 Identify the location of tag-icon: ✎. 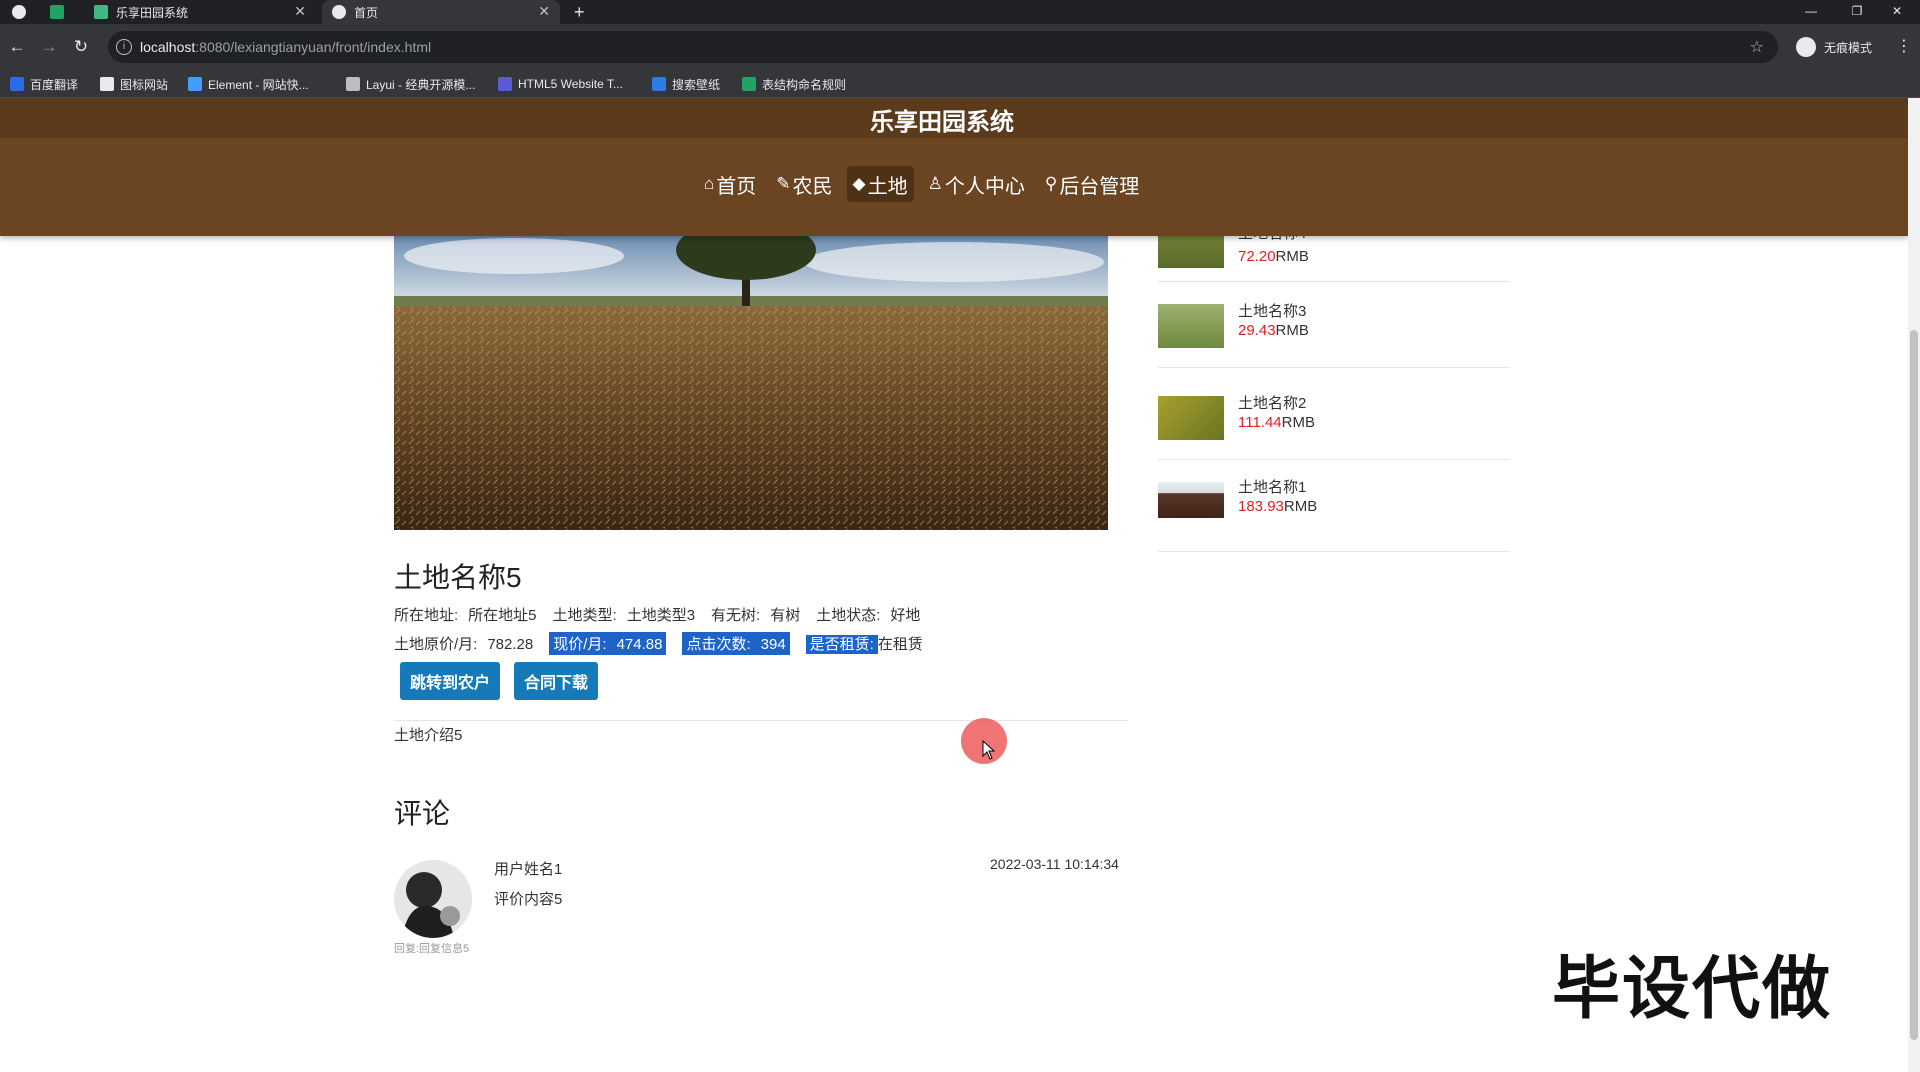
(783, 183).